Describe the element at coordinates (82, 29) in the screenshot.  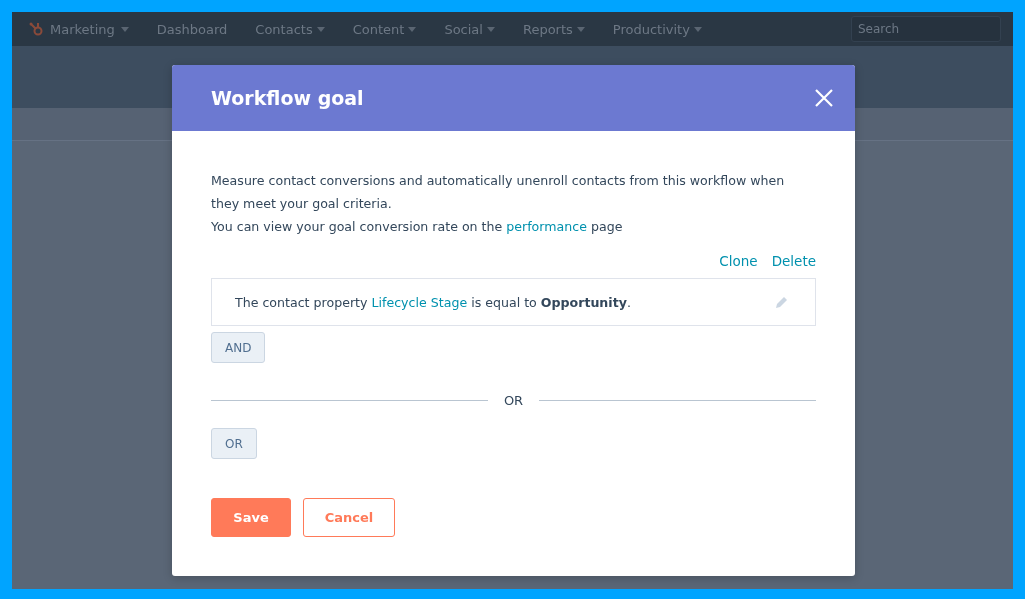
I see `nav-brand: Marketing` at that location.